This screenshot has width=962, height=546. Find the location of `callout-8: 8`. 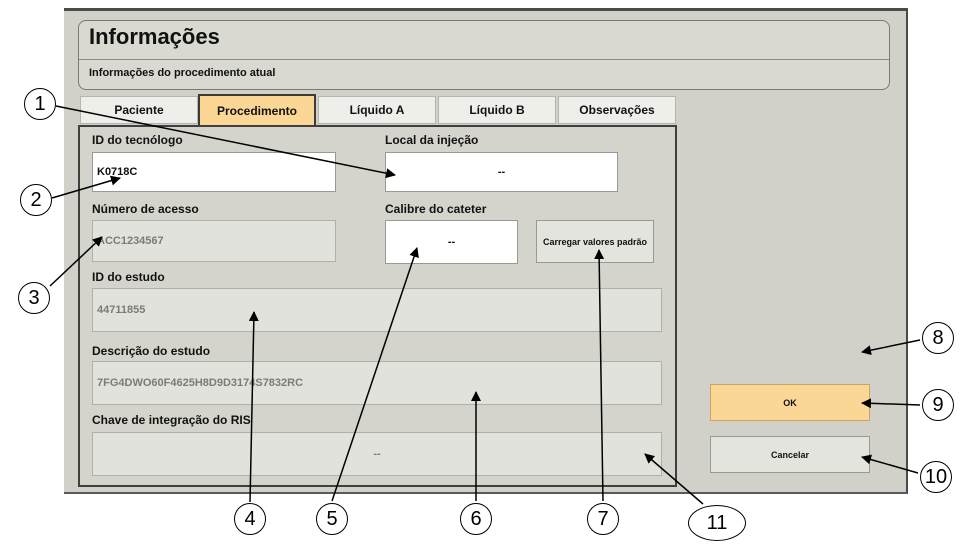

callout-8: 8 is located at coordinates (938, 338).